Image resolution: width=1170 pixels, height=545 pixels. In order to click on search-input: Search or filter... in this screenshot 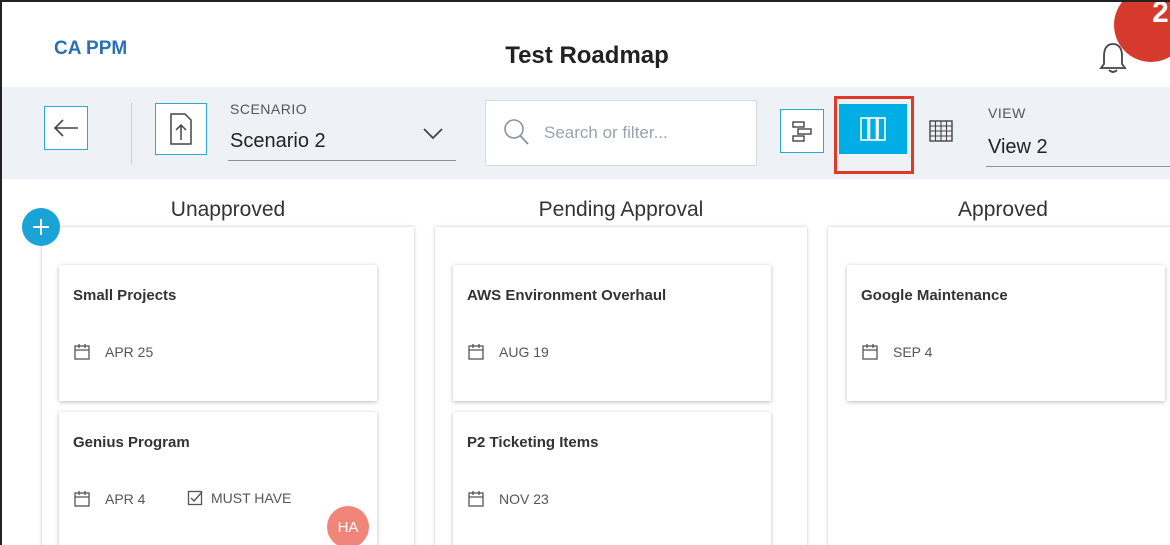, I will do `click(621, 133)`.